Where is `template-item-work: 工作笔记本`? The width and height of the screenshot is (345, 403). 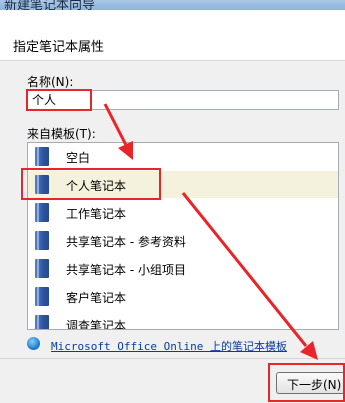 template-item-work: 工作笔记本 is located at coordinates (183, 212).